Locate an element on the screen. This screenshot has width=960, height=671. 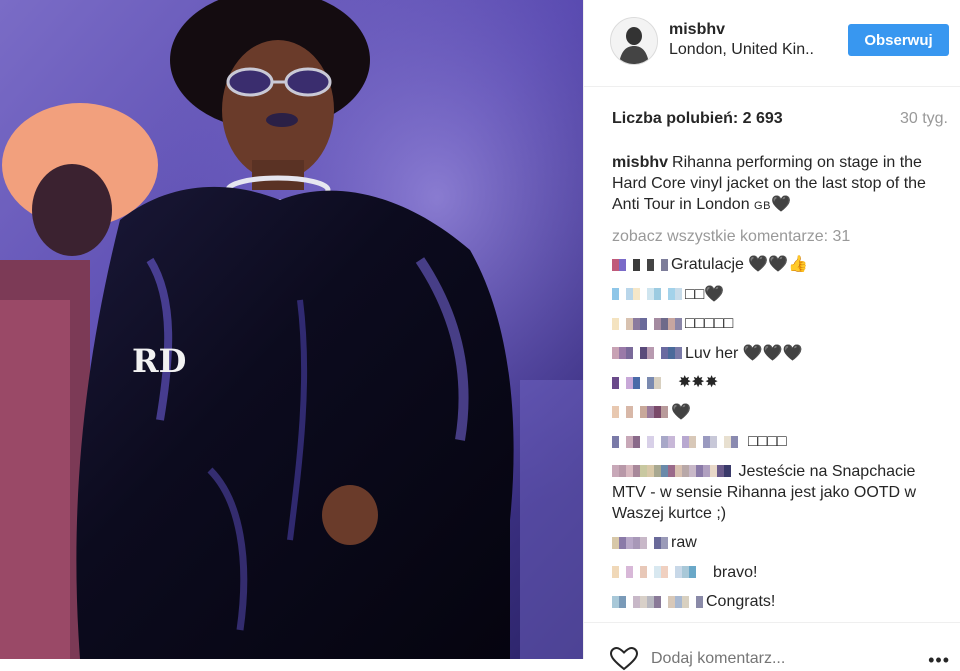
post-location: London, United Kin.. is located at coordinates (741, 50).